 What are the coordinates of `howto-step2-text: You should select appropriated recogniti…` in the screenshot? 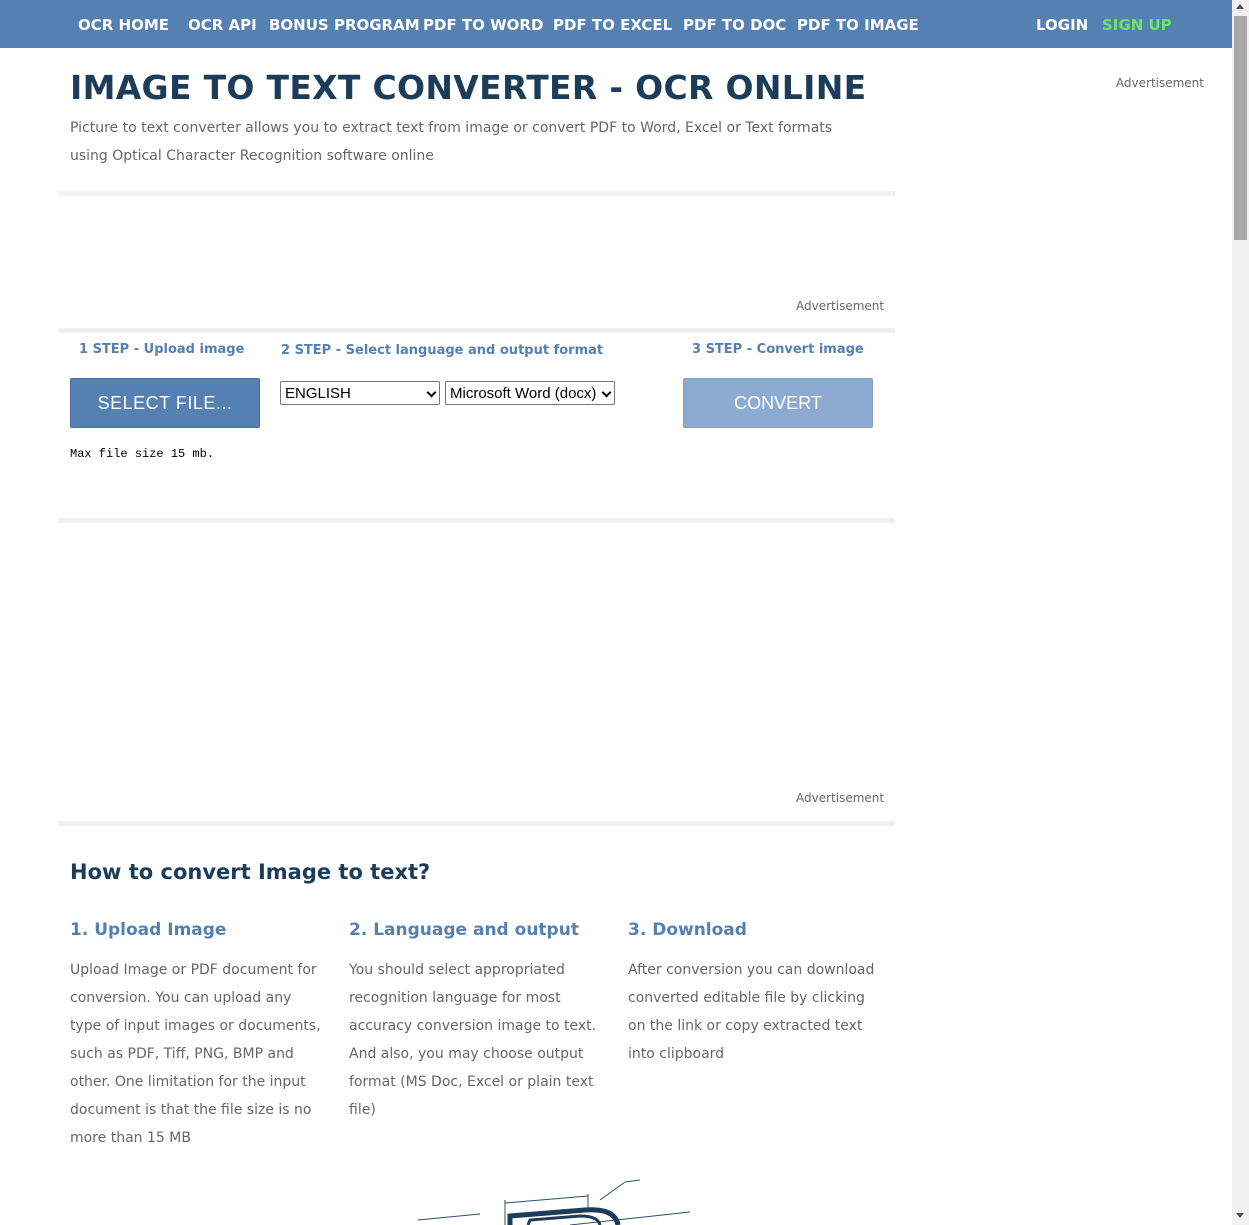 It's located at (473, 1040).